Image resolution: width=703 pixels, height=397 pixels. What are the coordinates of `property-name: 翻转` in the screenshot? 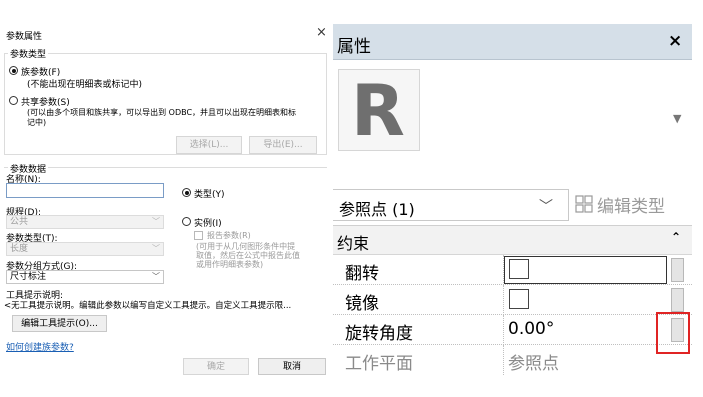 It's located at (362, 274).